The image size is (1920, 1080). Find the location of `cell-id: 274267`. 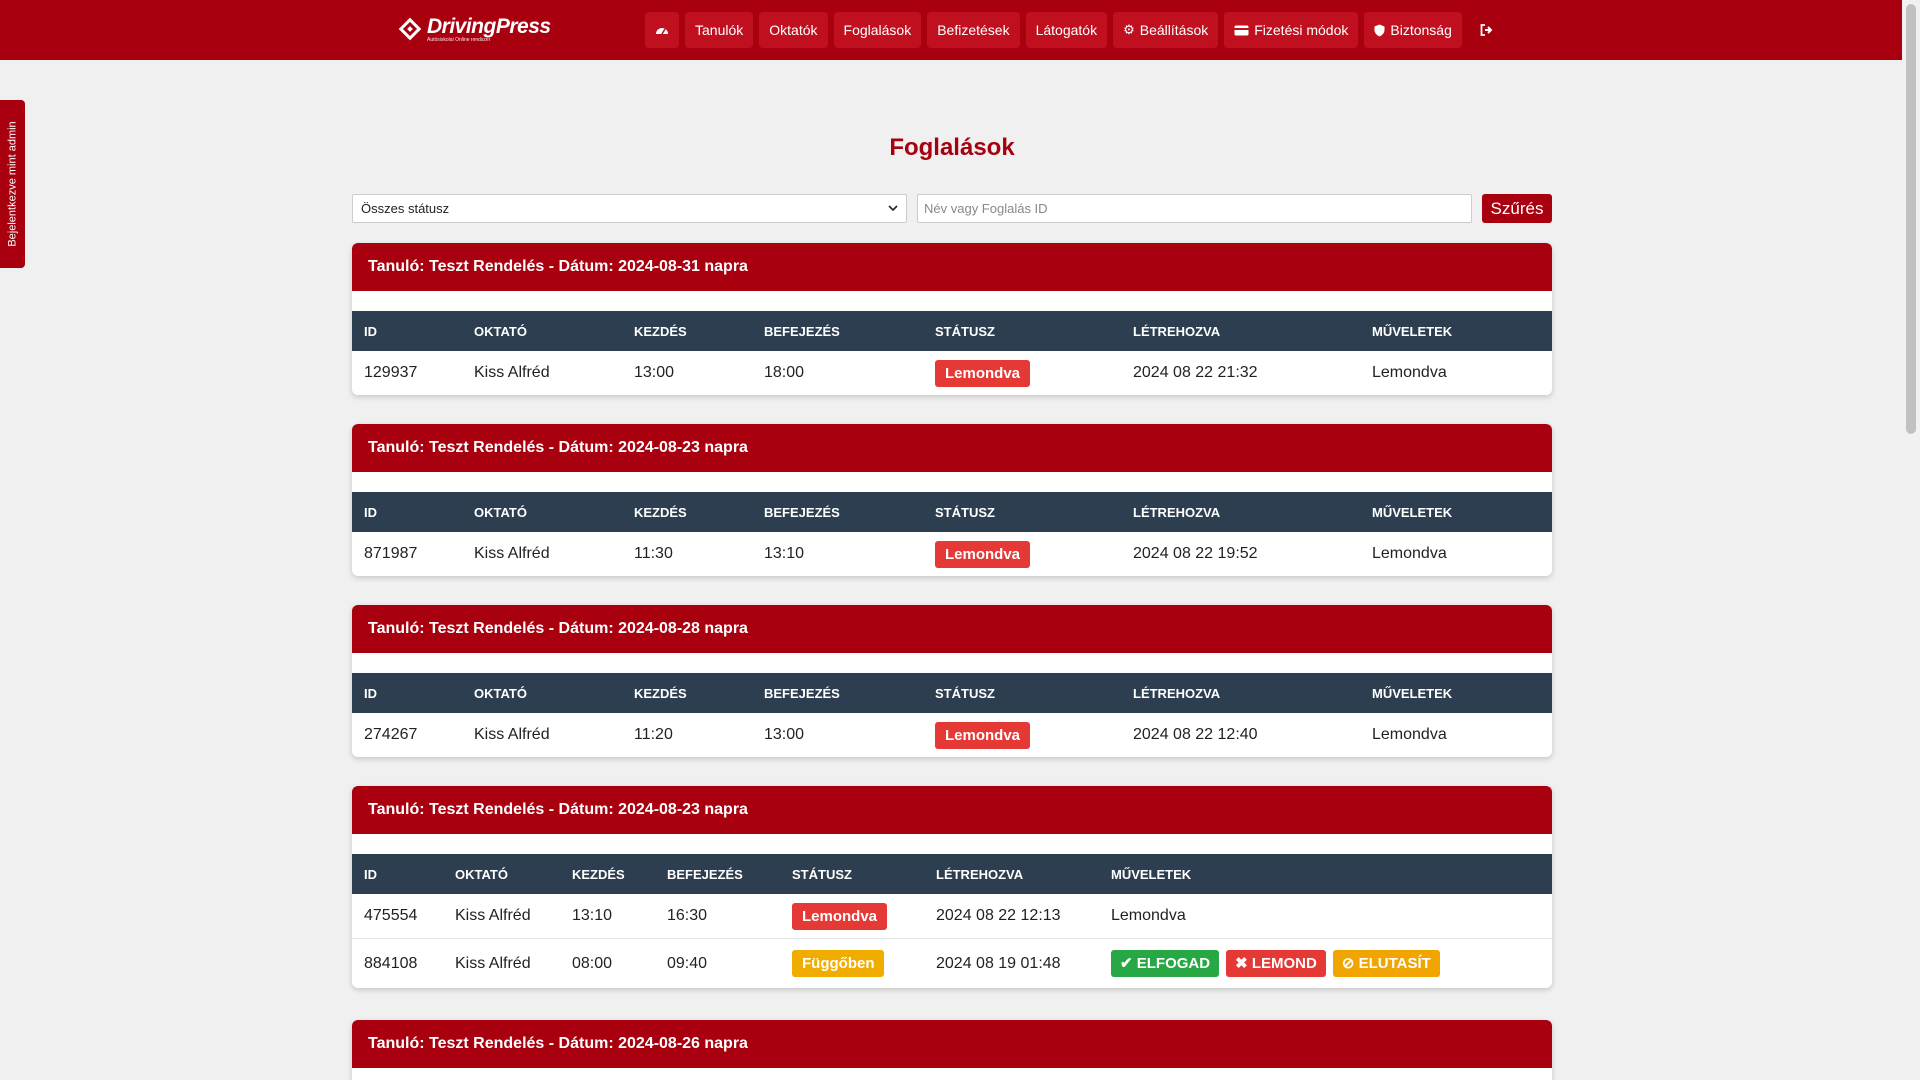

cell-id: 274267 is located at coordinates (391, 734).